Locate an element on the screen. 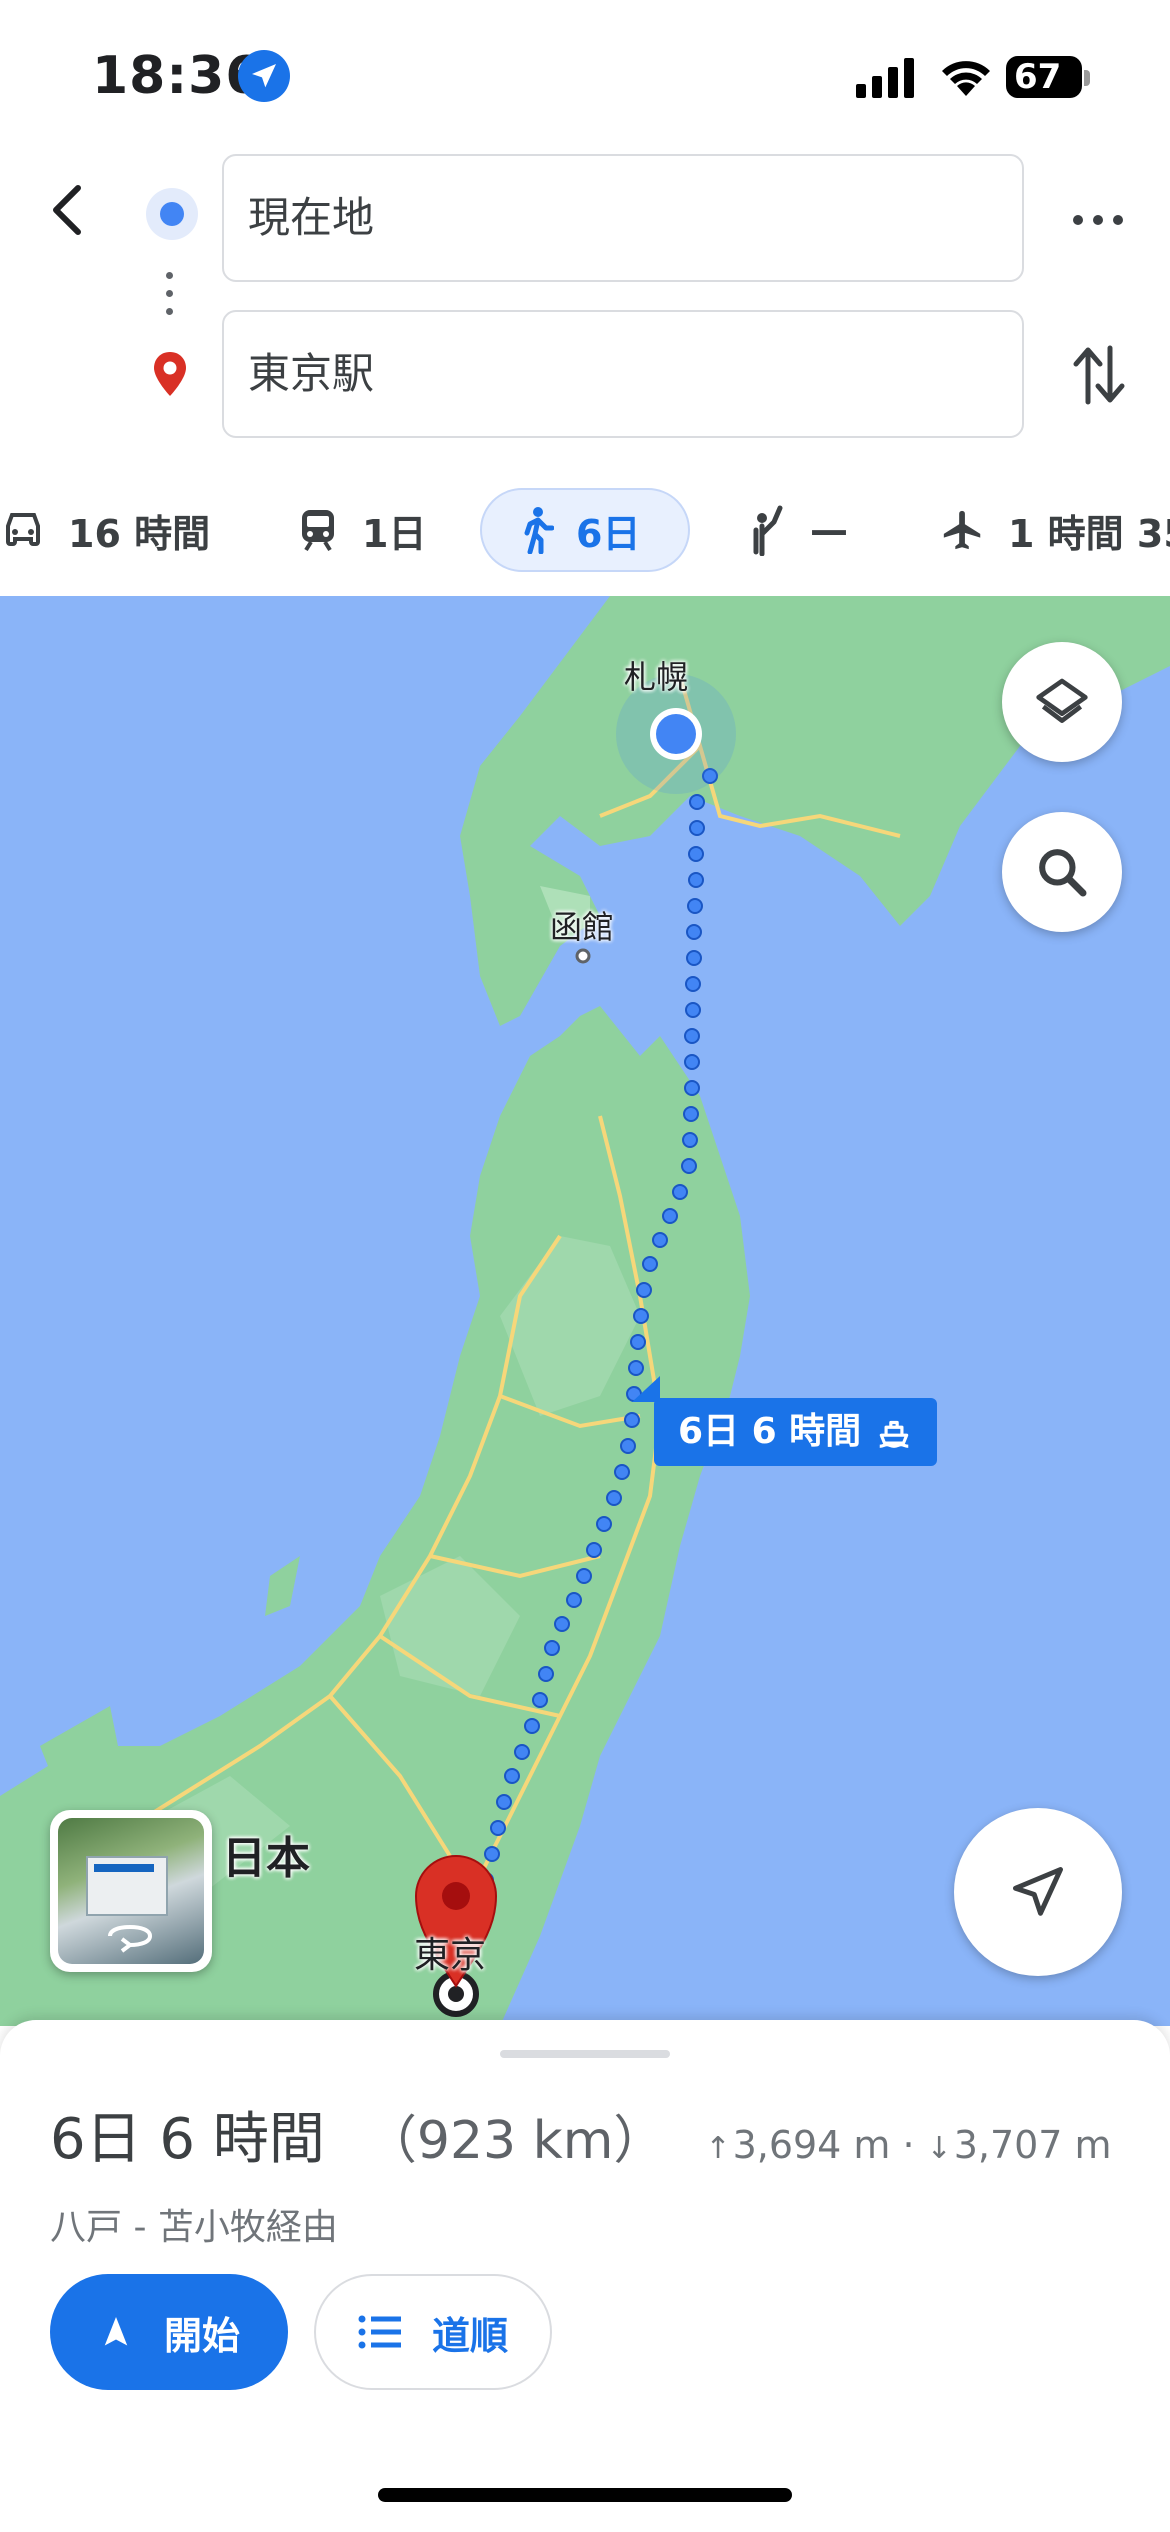 This screenshot has height=2532, width=1170. route-callout-text: 6日 6 時間 is located at coordinates (770, 1431).